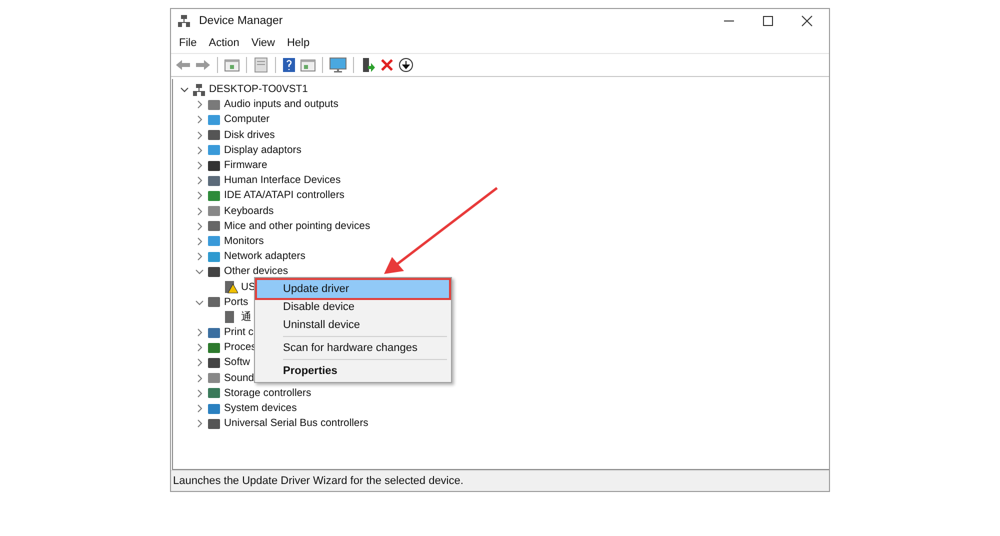 The image size is (1000, 536). What do you see at coordinates (265, 256) in the screenshot?
I see `tree-item: Network adapters` at bounding box center [265, 256].